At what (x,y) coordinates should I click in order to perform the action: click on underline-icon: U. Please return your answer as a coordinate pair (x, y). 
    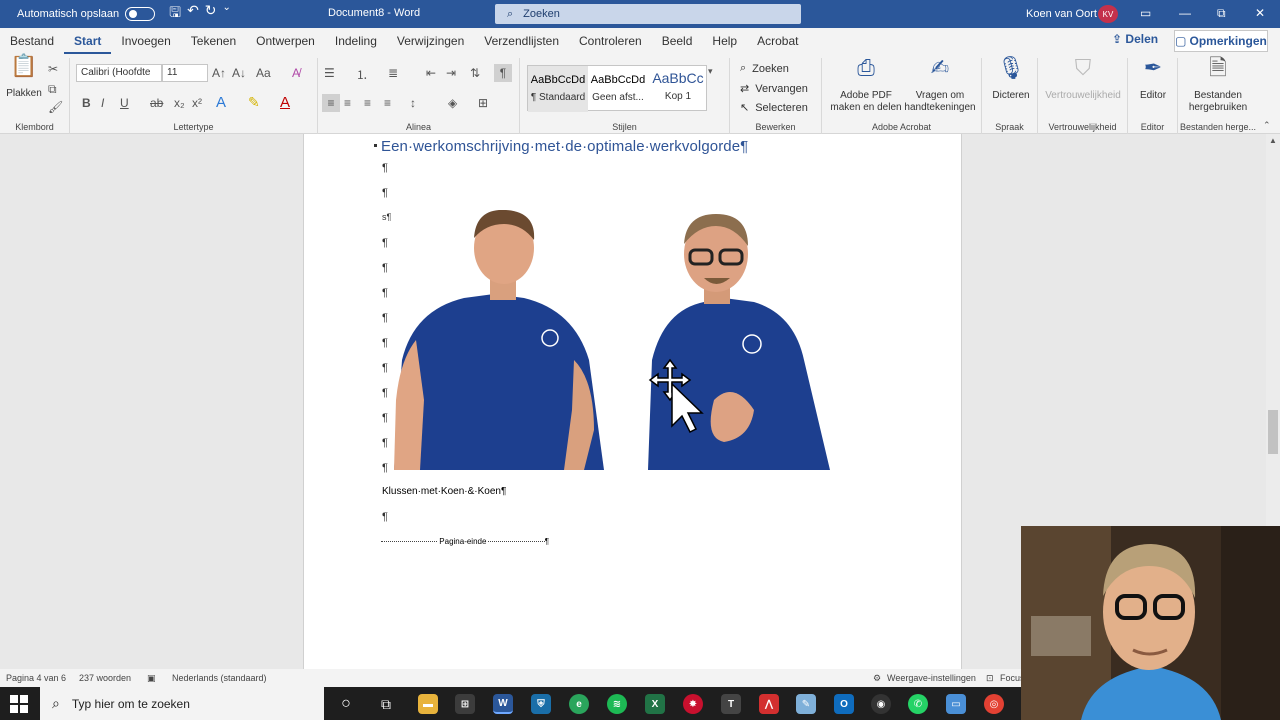
    Looking at the image, I should click on (124, 103).